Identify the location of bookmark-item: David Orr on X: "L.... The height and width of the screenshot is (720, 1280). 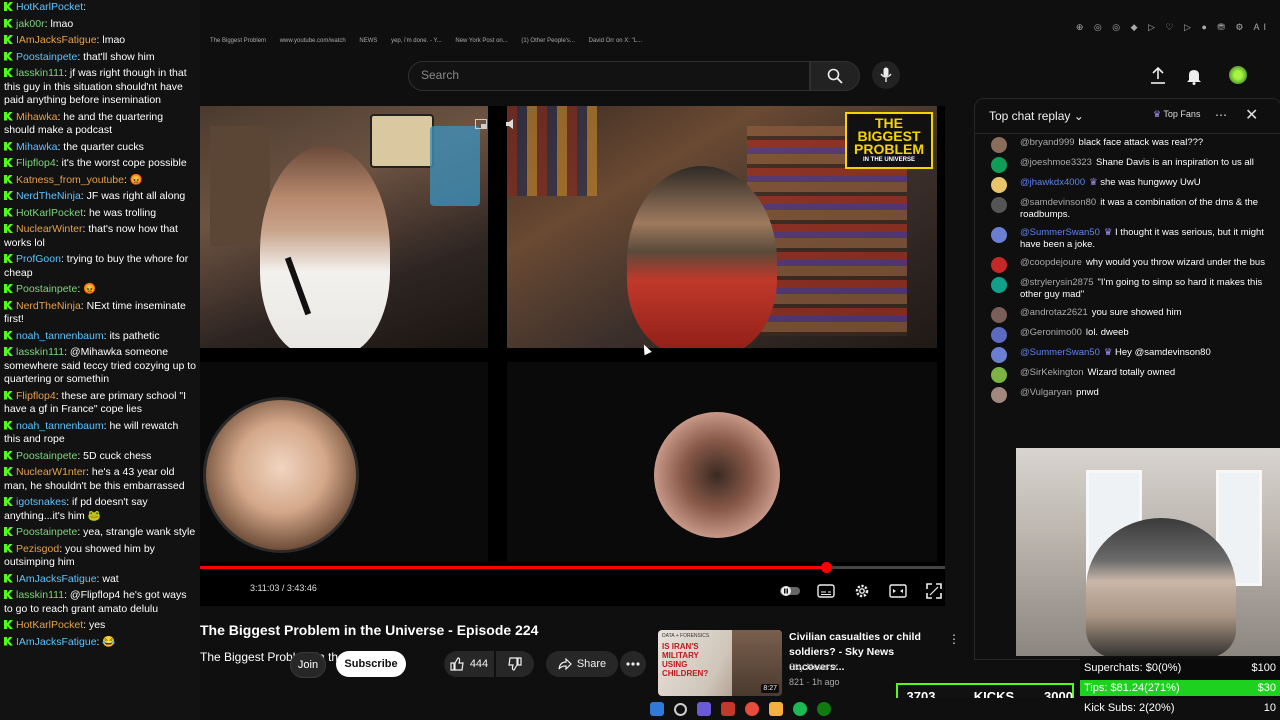
(615, 41).